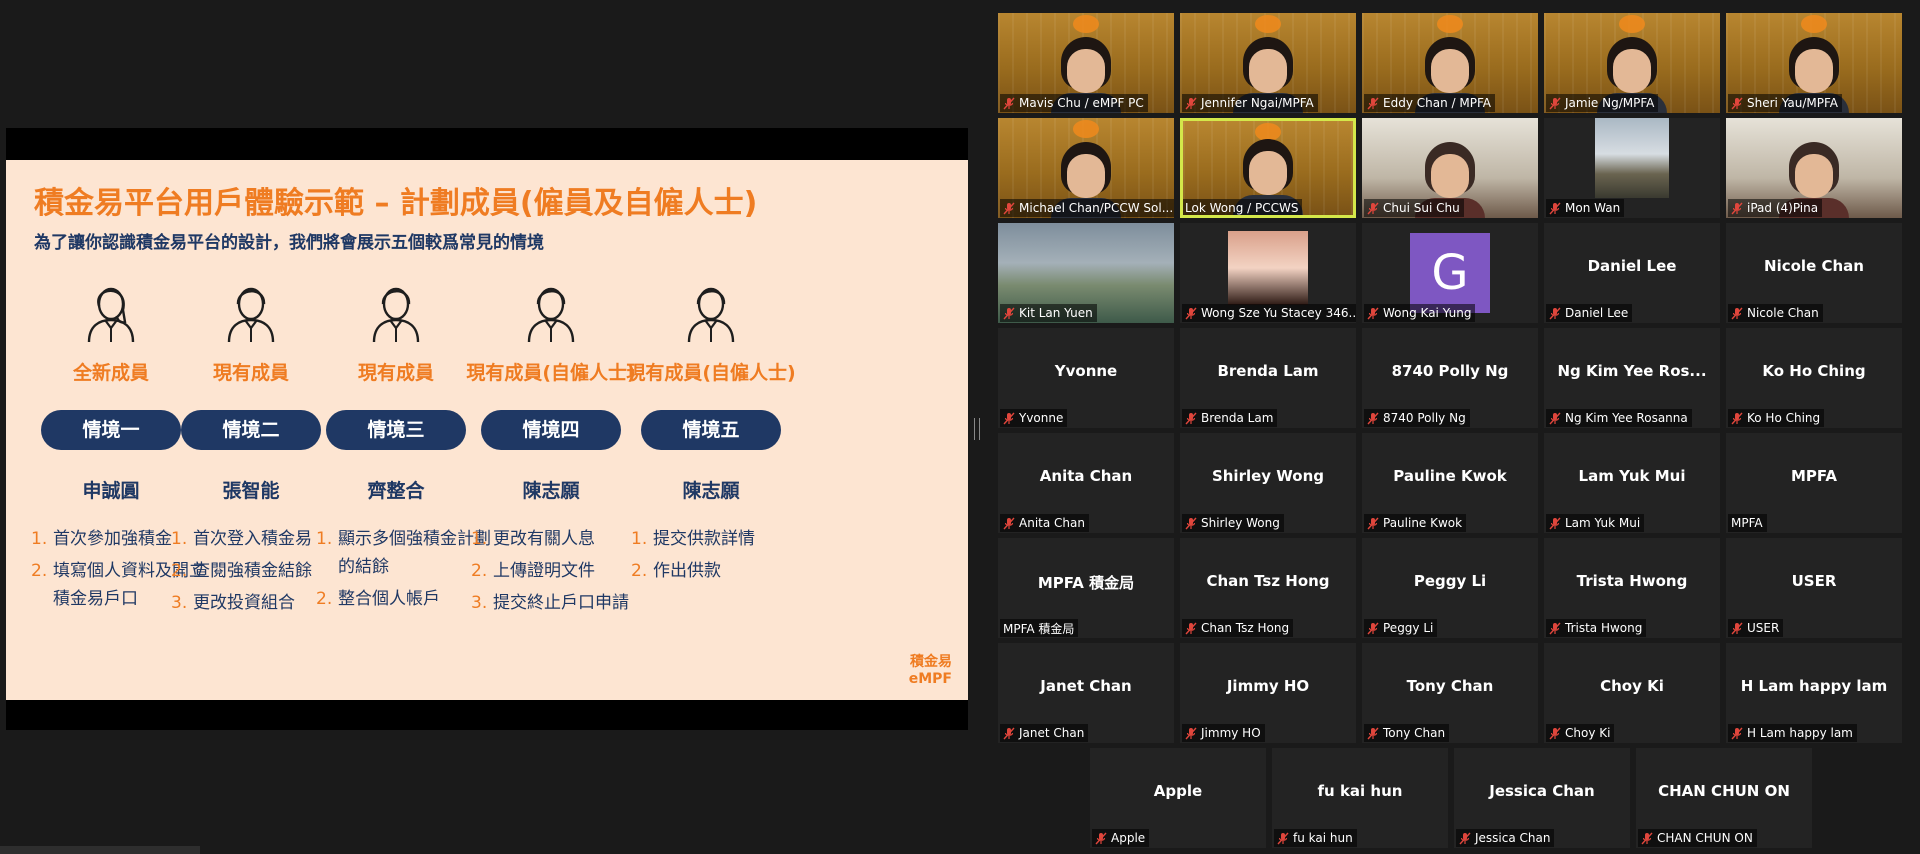 The height and width of the screenshot is (854, 1920). Describe the element at coordinates (396, 491) in the screenshot. I see `scenario-person-name: 齊整合` at that location.